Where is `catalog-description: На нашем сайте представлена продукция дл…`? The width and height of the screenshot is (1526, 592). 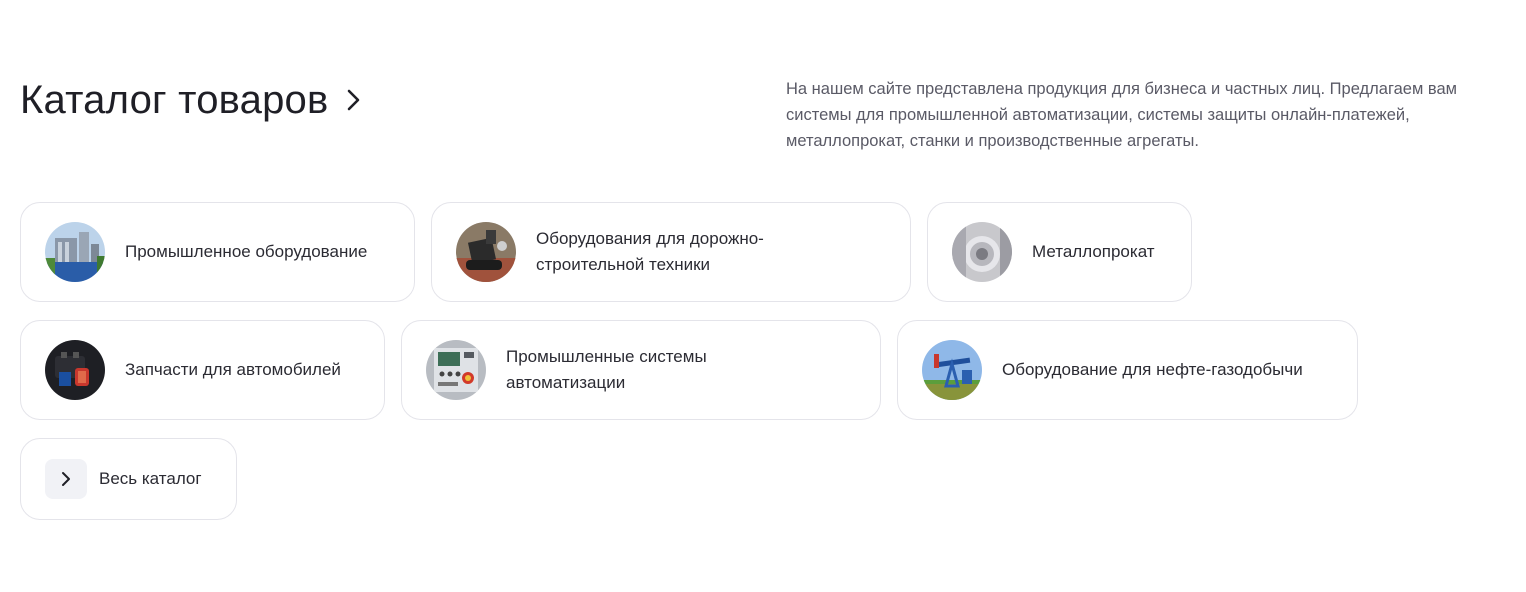 catalog-description: На нашем сайте представлена продукция дл… is located at coordinates (1121, 115).